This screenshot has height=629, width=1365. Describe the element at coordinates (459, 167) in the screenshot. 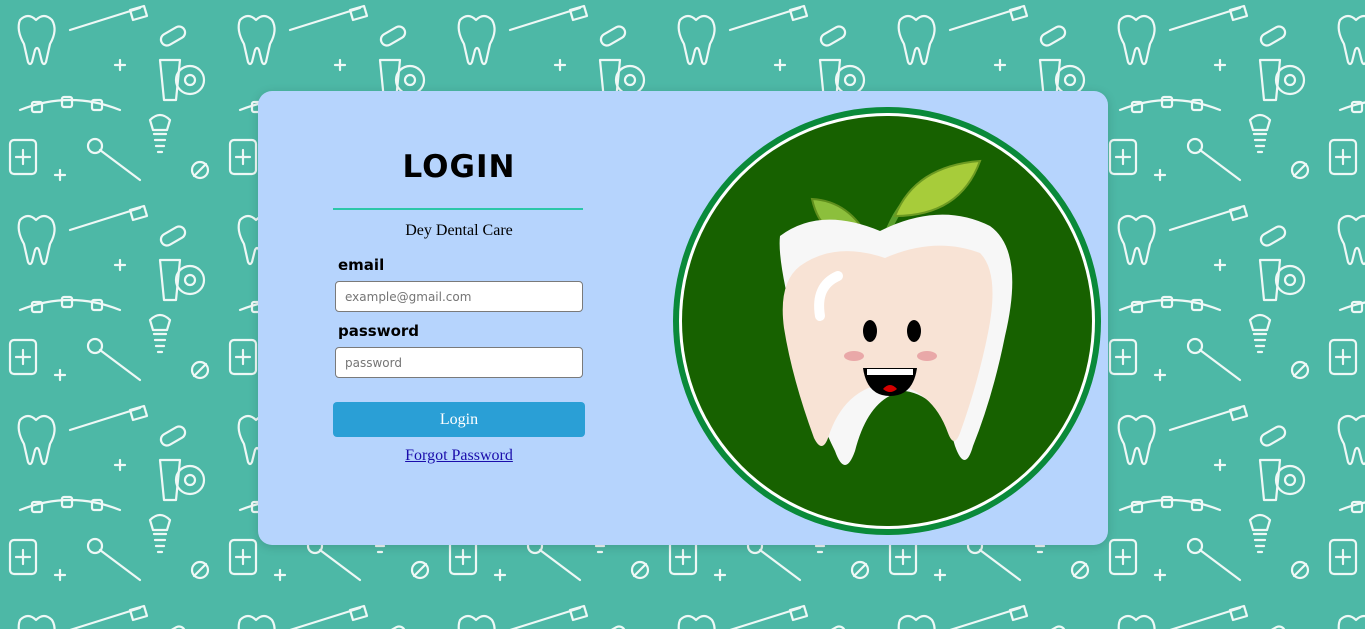

I see `page-title: LOGIN` at that location.